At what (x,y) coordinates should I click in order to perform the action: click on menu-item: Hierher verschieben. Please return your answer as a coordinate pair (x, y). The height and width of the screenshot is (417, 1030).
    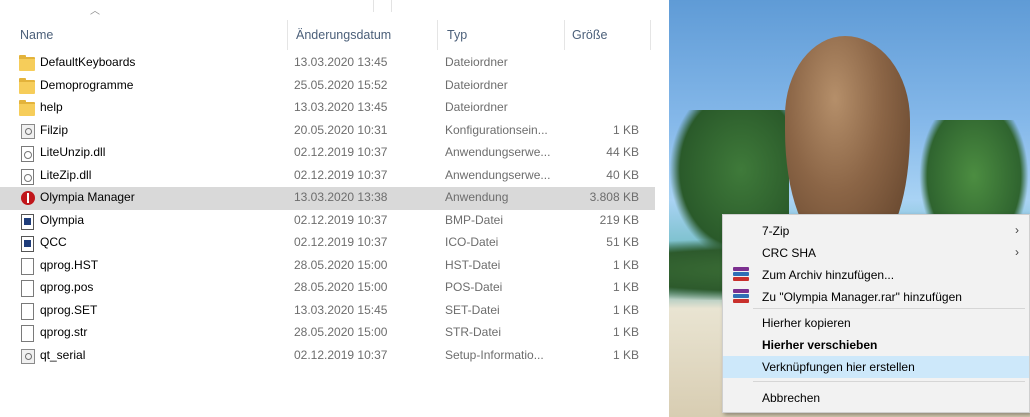
    Looking at the image, I should click on (876, 345).